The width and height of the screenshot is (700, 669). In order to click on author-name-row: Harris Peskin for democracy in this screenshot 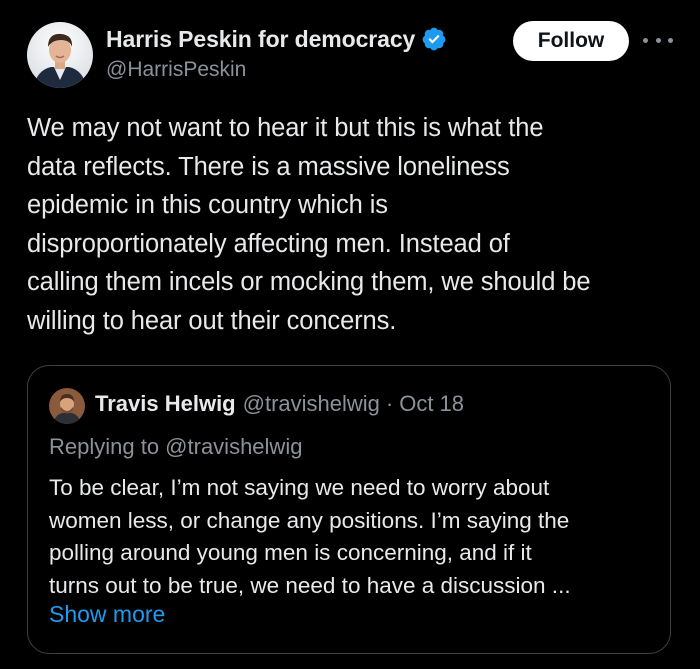, I will do `click(276, 39)`.